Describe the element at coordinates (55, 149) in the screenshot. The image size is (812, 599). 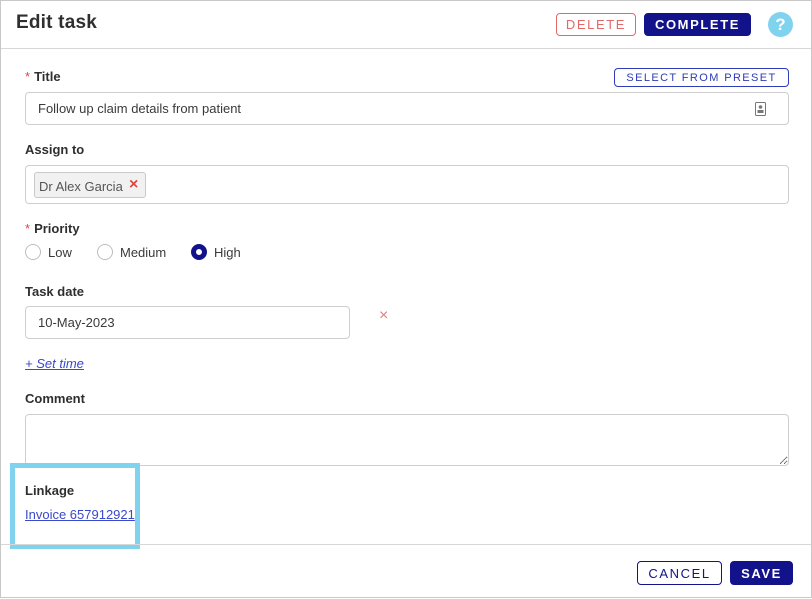
I see `assign-to-label: Assign to` at that location.